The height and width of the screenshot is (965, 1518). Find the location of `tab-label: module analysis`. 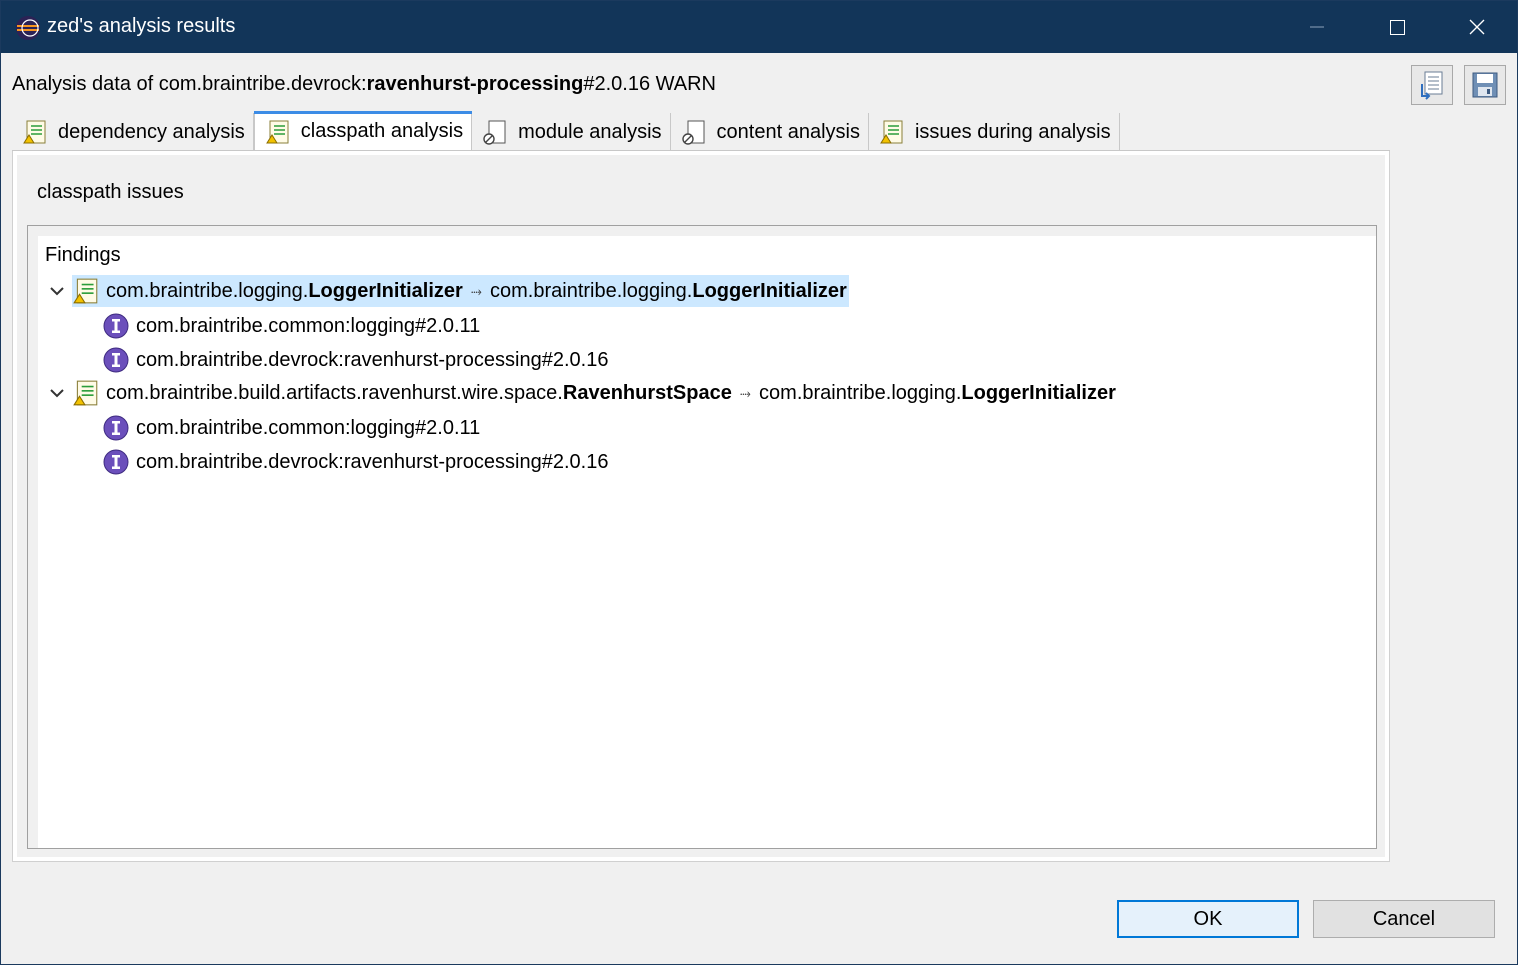

tab-label: module analysis is located at coordinates (590, 131).